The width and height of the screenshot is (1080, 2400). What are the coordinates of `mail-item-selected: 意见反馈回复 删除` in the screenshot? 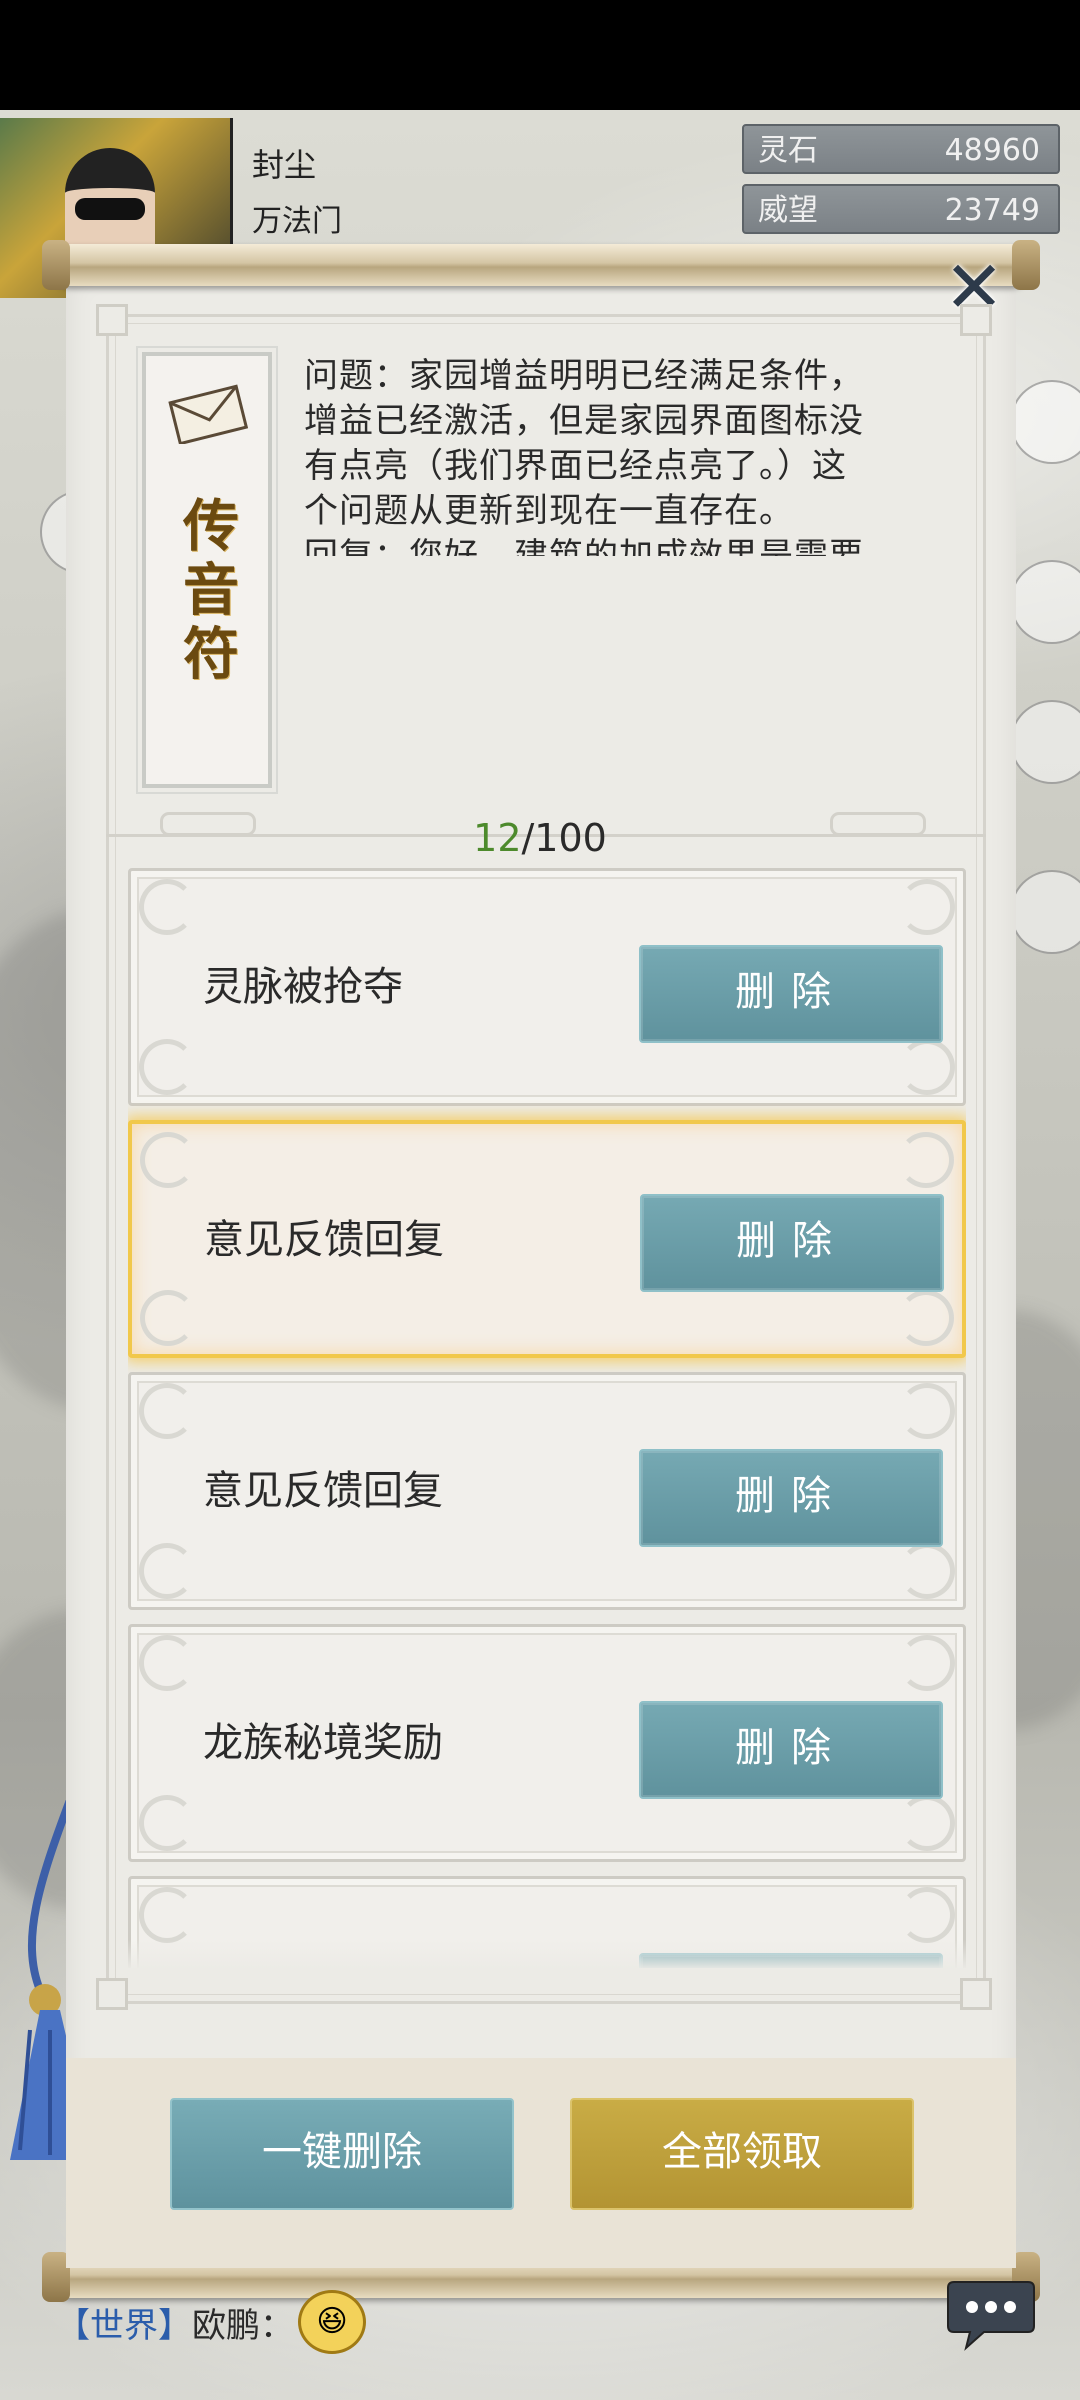 It's located at (547, 1239).